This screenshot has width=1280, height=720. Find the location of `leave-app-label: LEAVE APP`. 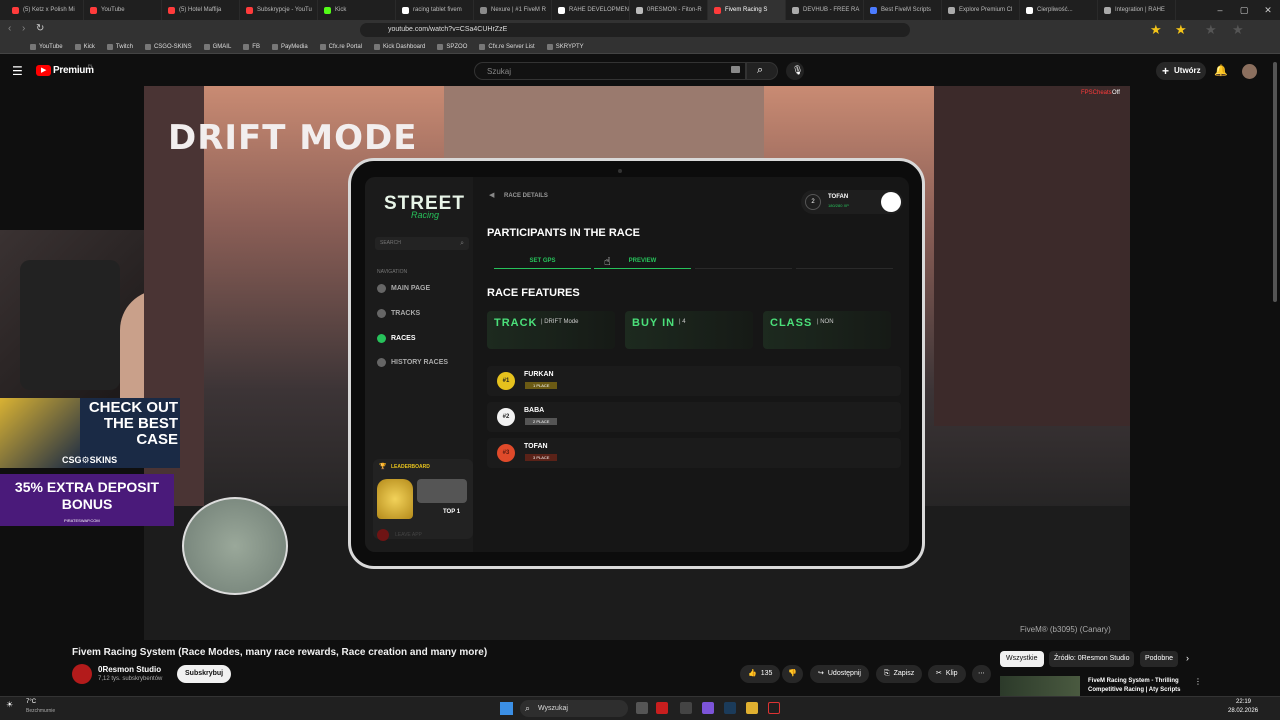

leave-app-label: LEAVE APP is located at coordinates (408, 535).